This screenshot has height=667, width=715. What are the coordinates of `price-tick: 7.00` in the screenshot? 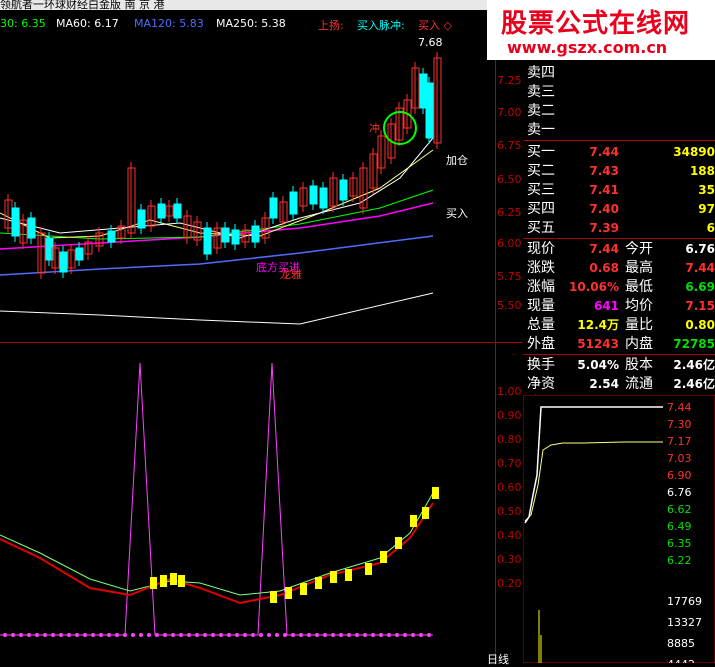 It's located at (509, 112).